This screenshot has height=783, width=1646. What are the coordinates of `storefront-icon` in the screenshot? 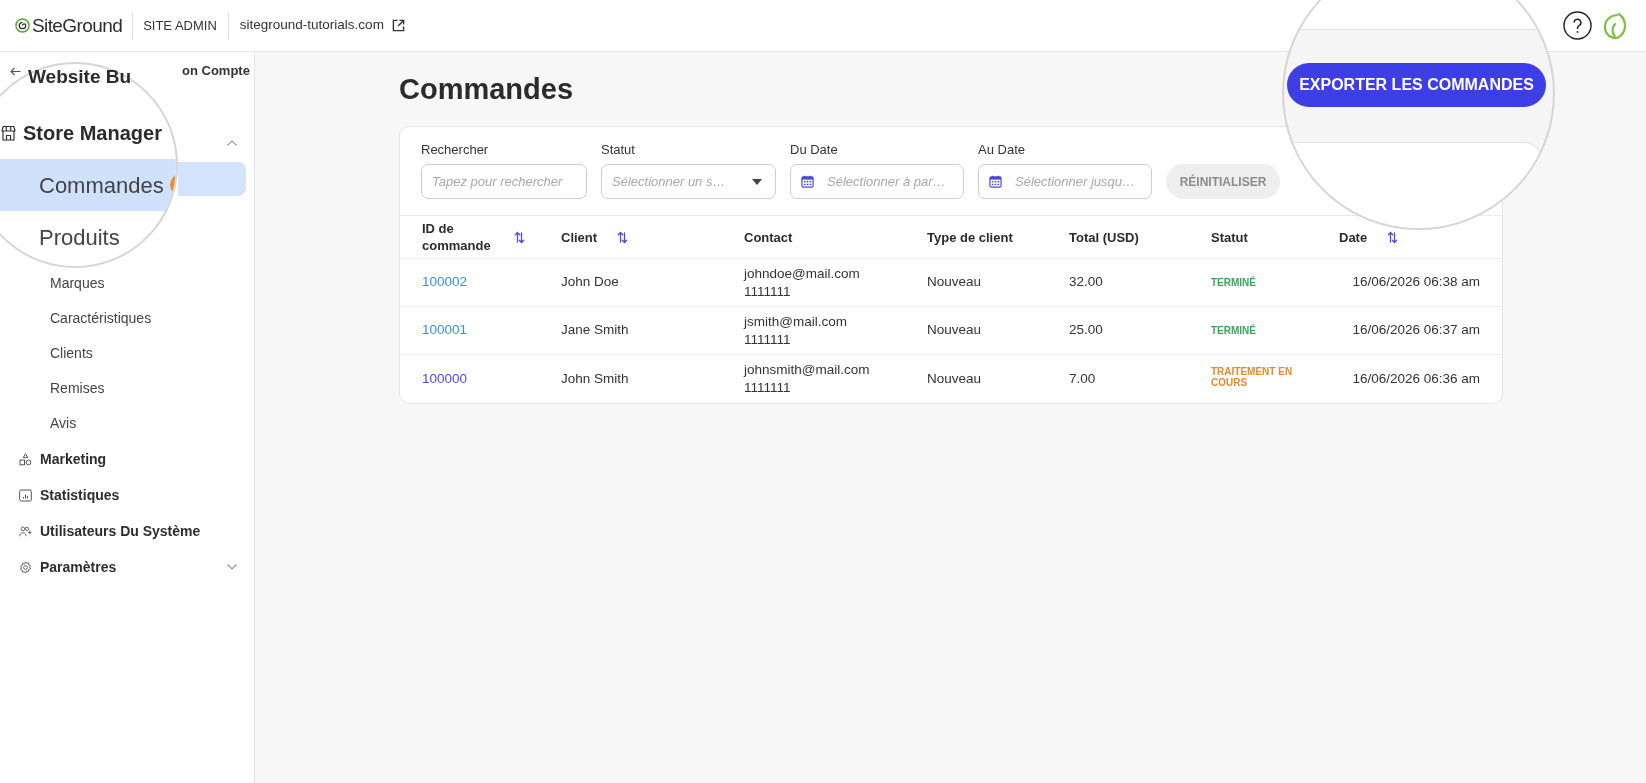 It's located at (8, 133).